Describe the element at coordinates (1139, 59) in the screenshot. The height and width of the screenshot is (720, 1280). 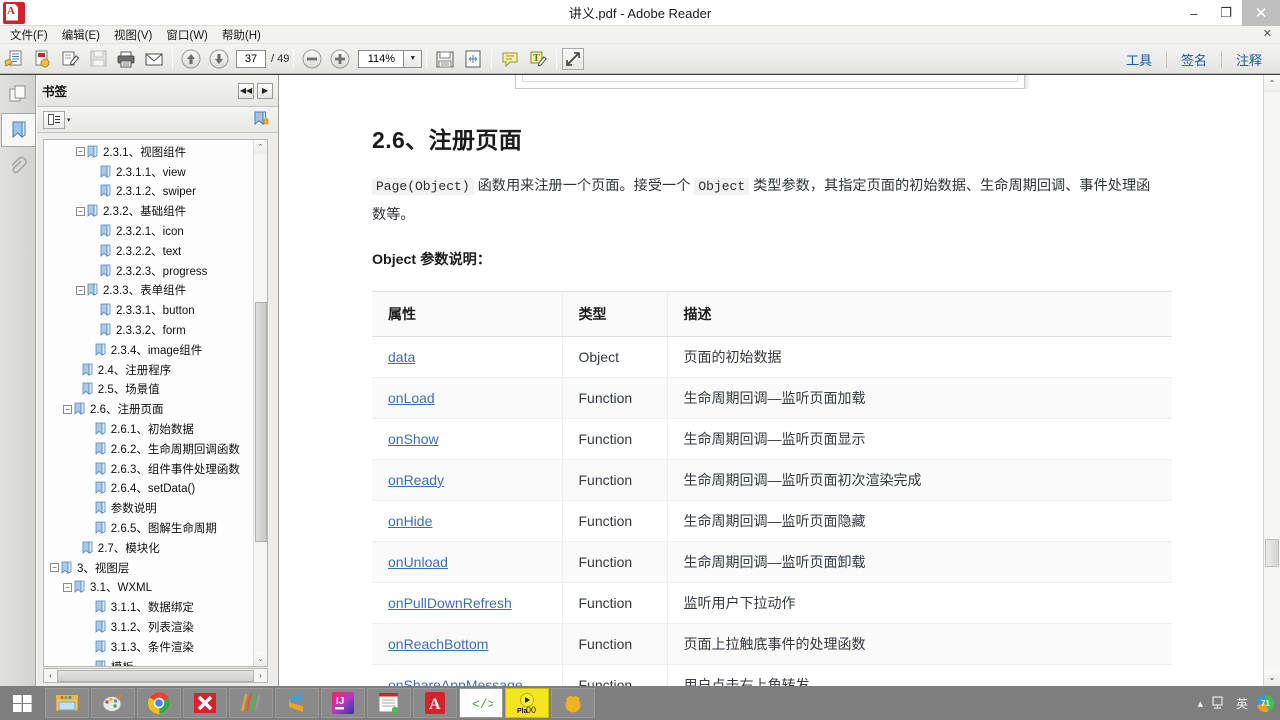
I see `tools-link: 工具` at that location.